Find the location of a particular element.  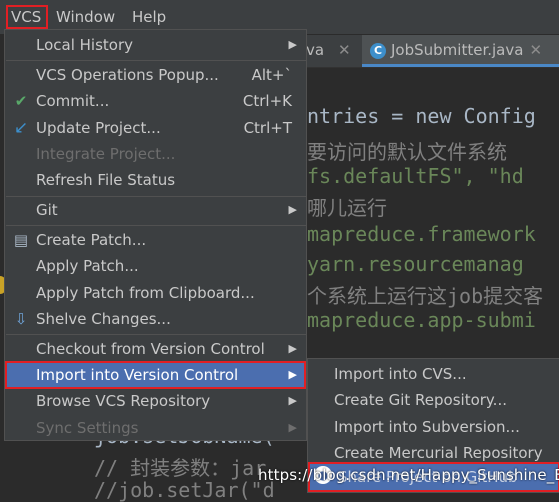

update-arrow-icon: ↙ is located at coordinates (21, 128).